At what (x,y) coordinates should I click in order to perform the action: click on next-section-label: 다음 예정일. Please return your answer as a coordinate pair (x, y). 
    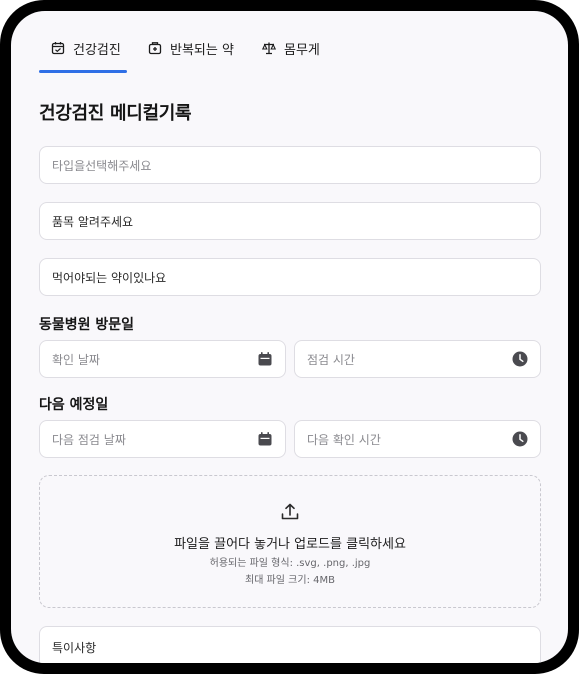
    Looking at the image, I should click on (74, 405).